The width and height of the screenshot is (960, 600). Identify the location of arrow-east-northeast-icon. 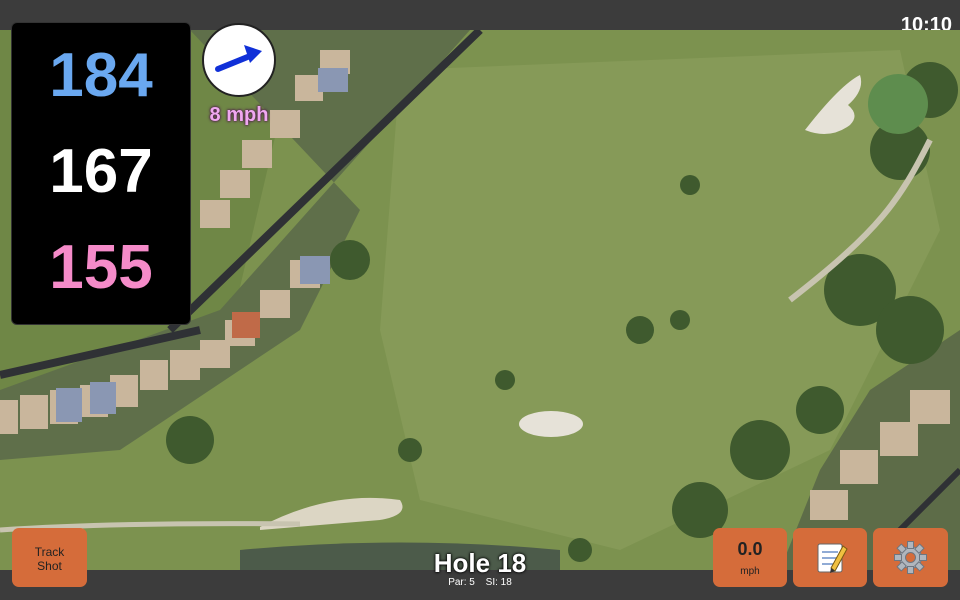
(238, 58).